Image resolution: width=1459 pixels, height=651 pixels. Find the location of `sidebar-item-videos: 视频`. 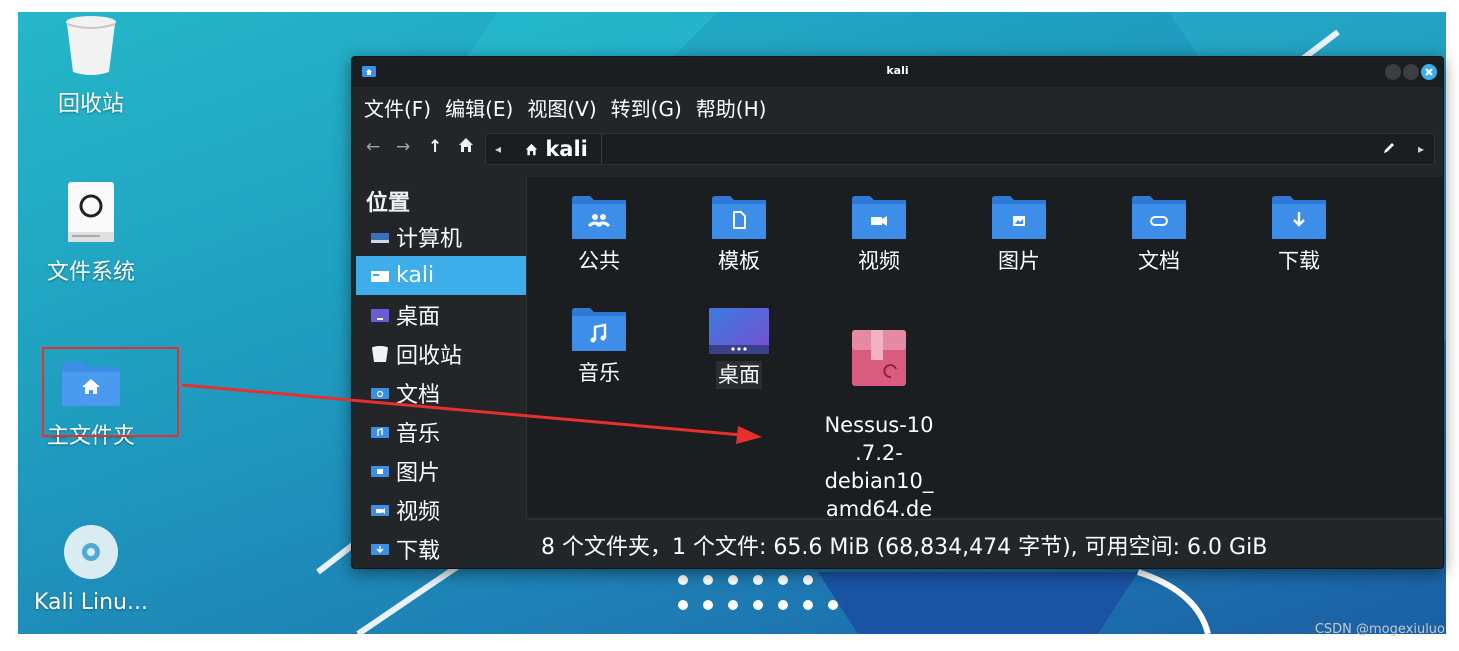

sidebar-item-videos: 视频 is located at coordinates (441, 509).